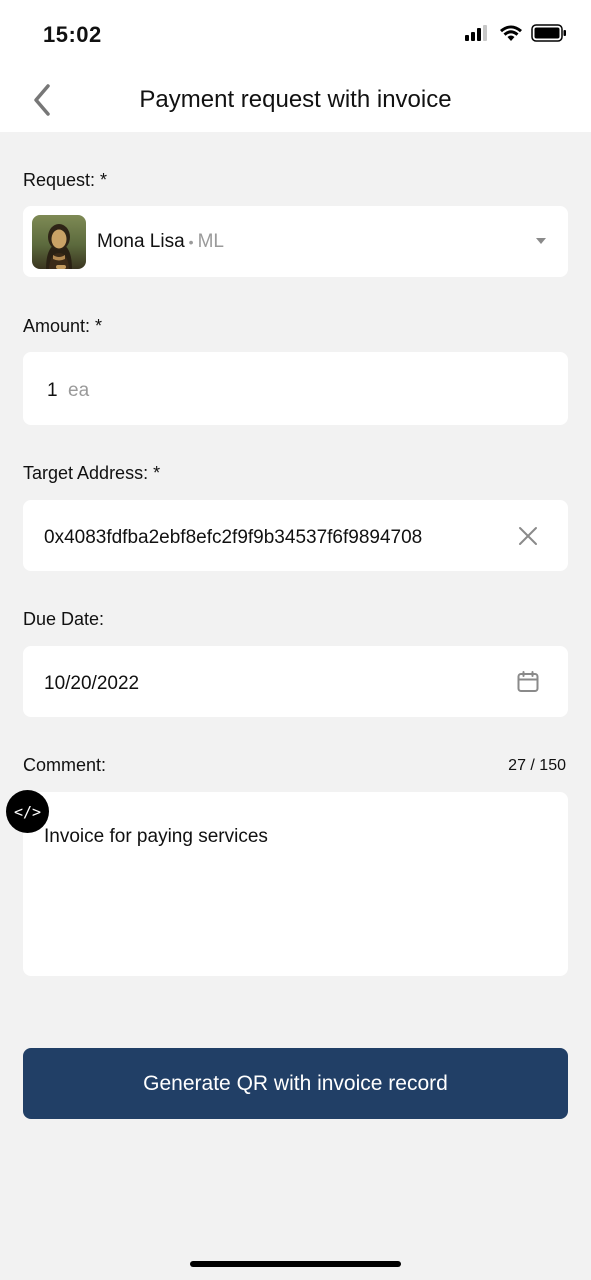 This screenshot has height=1280, width=591. What do you see at coordinates (295, 1264) in the screenshot?
I see `home-indicator` at bounding box center [295, 1264].